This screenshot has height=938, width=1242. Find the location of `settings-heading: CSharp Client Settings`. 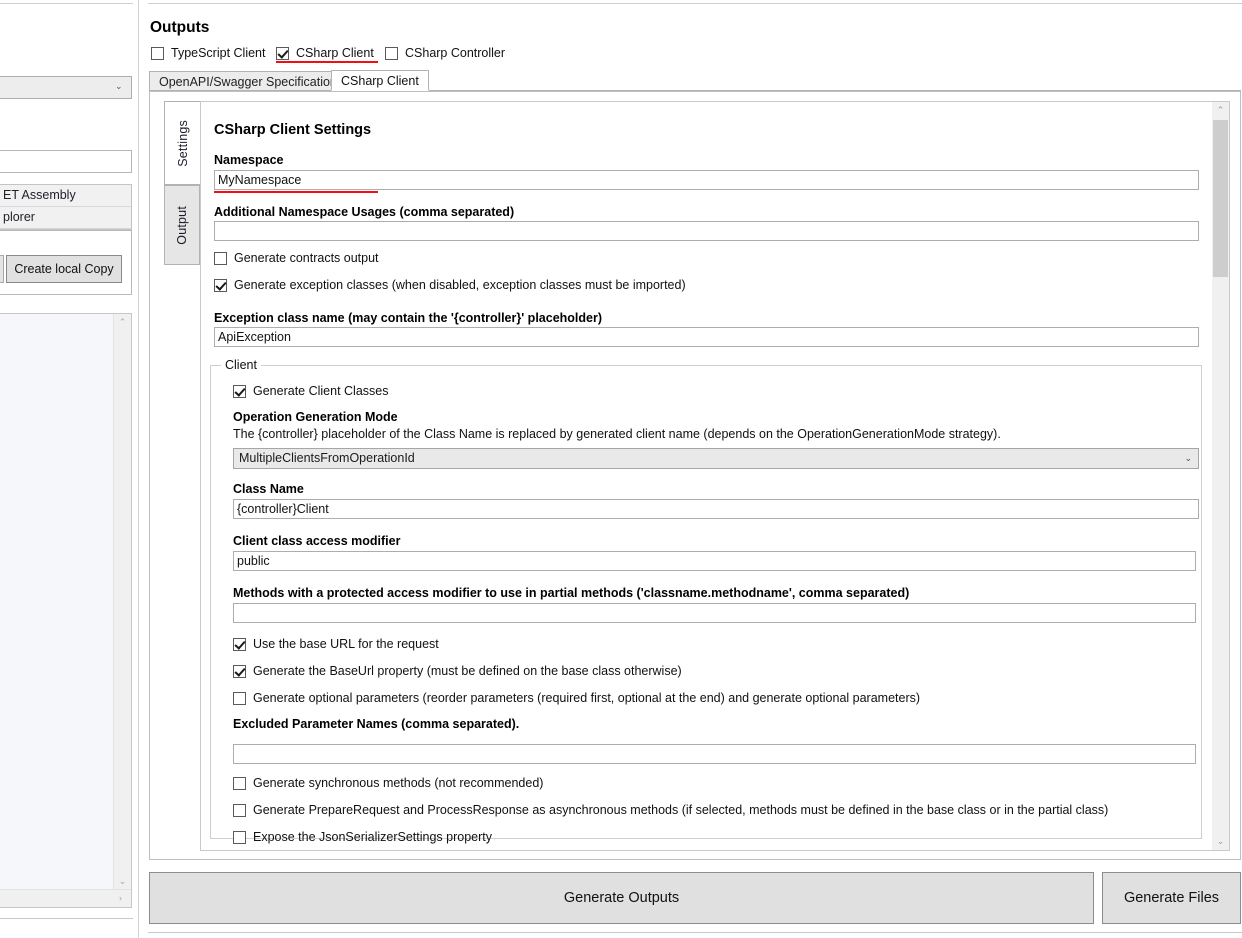

settings-heading: CSharp Client Settings is located at coordinates (293, 130).